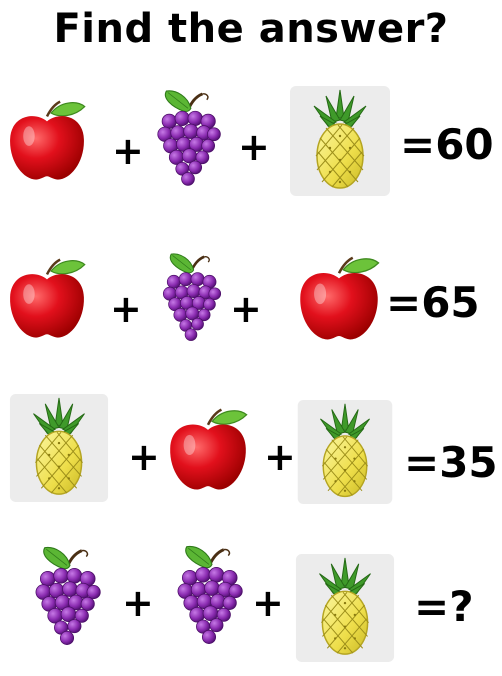 This screenshot has height=676, width=502. Describe the element at coordinates (251, 29) in the screenshot. I see `puzzle-title: Find the answer?` at that location.